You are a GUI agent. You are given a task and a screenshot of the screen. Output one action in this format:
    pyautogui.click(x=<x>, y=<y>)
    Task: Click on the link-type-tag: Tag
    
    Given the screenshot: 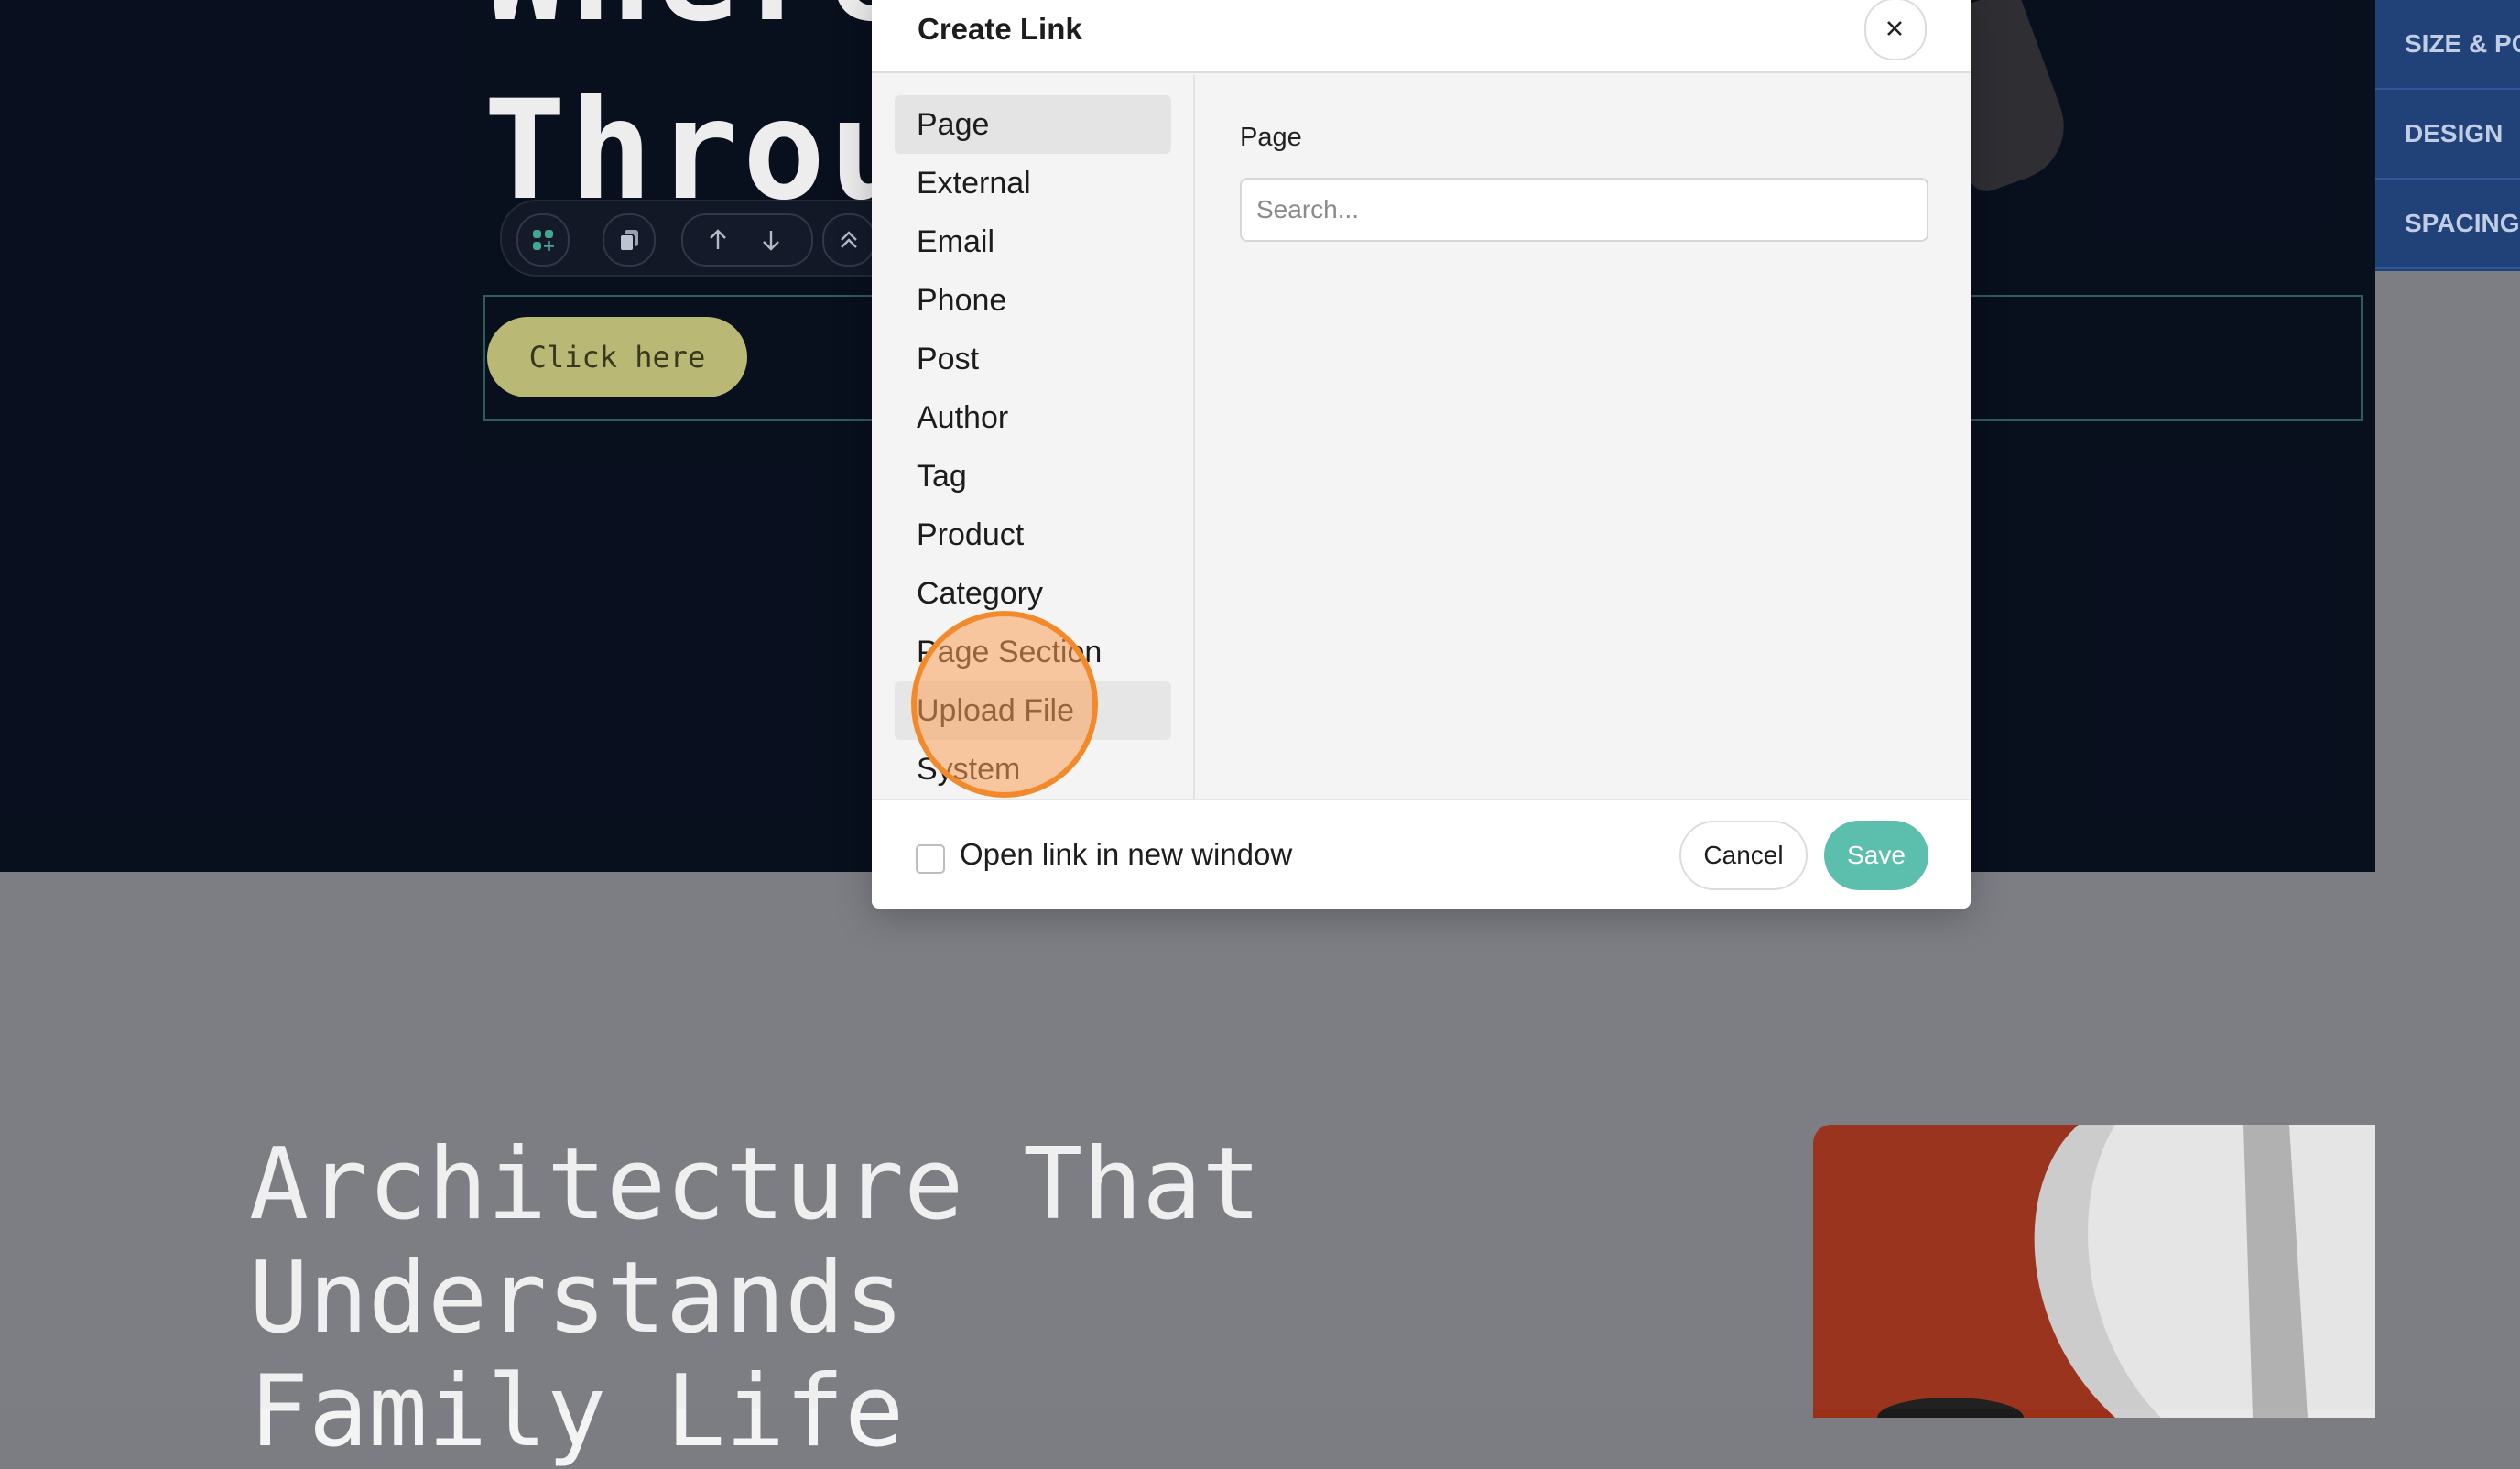 What is the action you would take?
    pyautogui.click(x=1033, y=477)
    